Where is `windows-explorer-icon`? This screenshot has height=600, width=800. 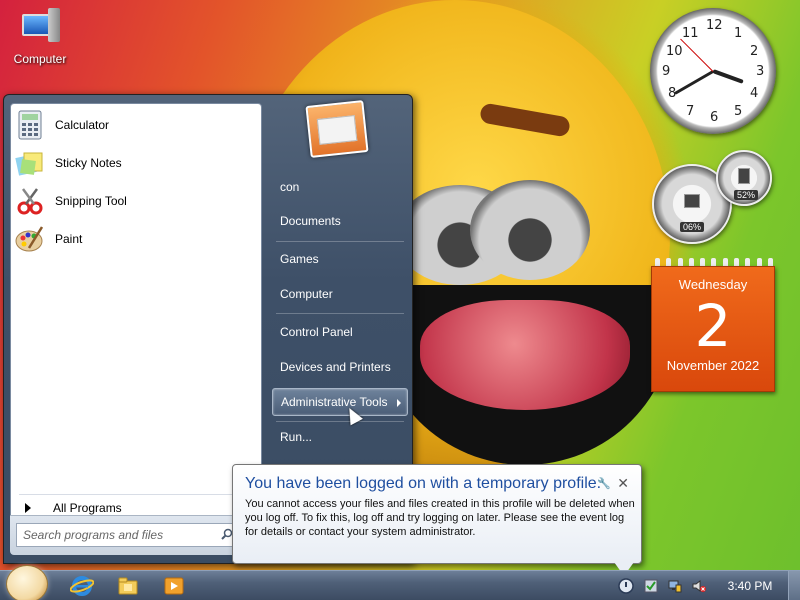
windows-explorer-icon is located at coordinates (128, 586).